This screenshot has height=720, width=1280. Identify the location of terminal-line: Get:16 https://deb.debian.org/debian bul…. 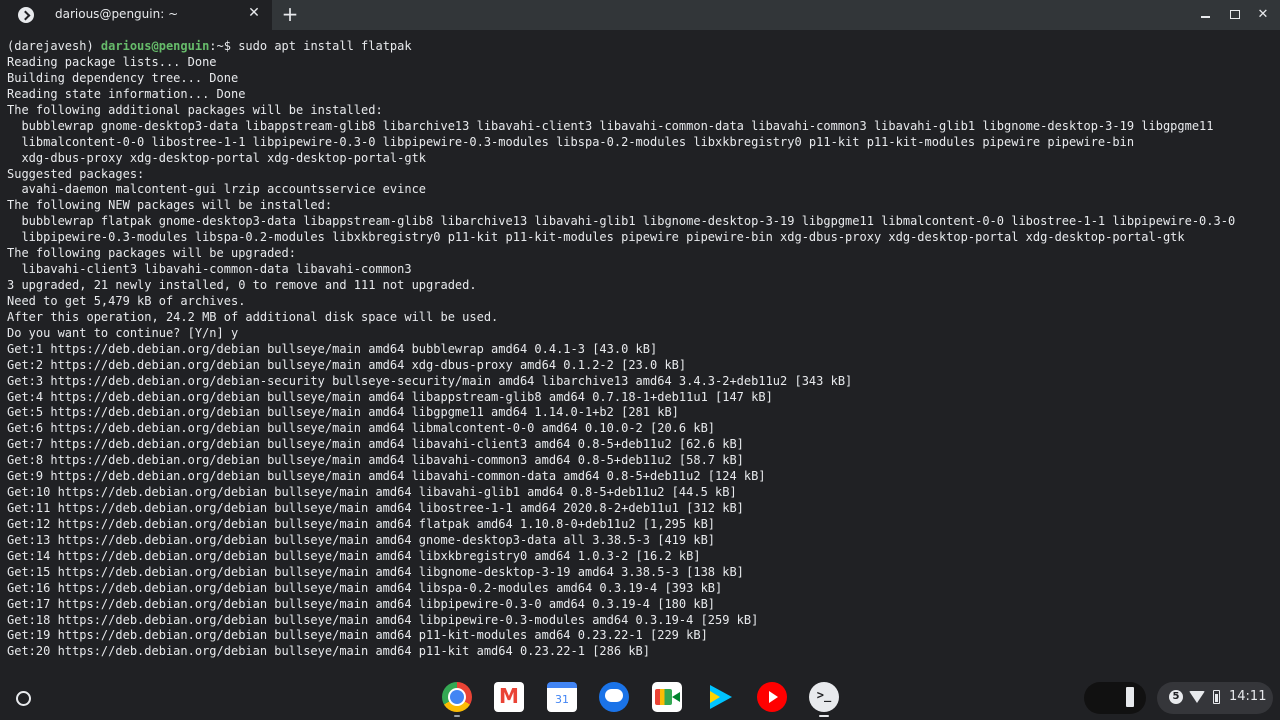
(365, 587).